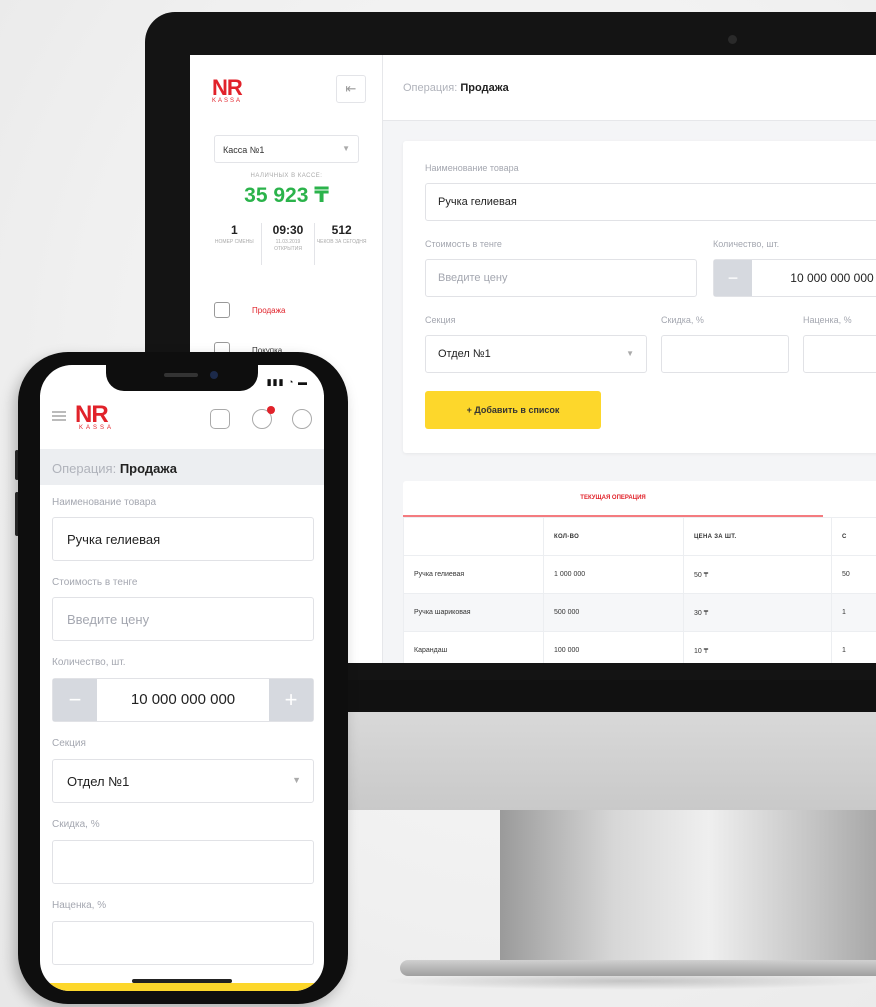  Describe the element at coordinates (853, 536) in the screenshot. I see `column-header: С` at that location.